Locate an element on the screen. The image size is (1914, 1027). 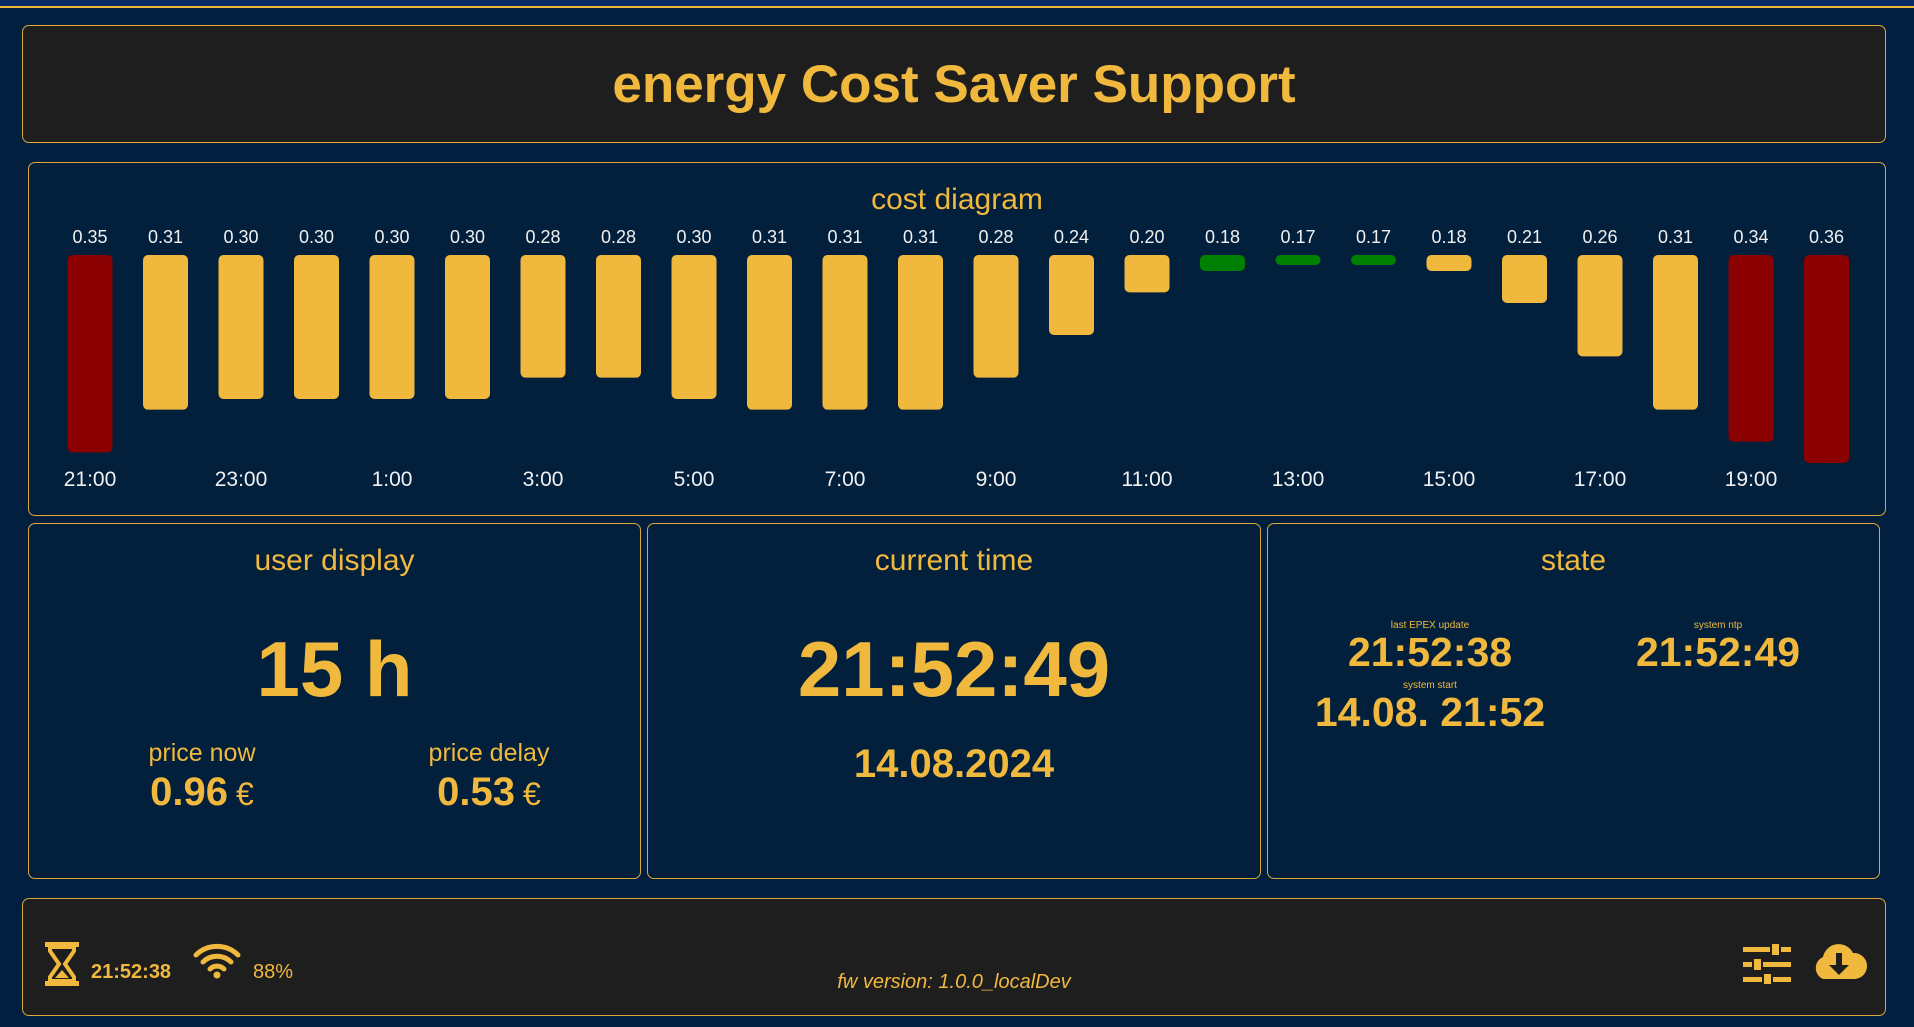
current-time-panel: current time 21:52:49 14.08.2024 is located at coordinates (954, 701).